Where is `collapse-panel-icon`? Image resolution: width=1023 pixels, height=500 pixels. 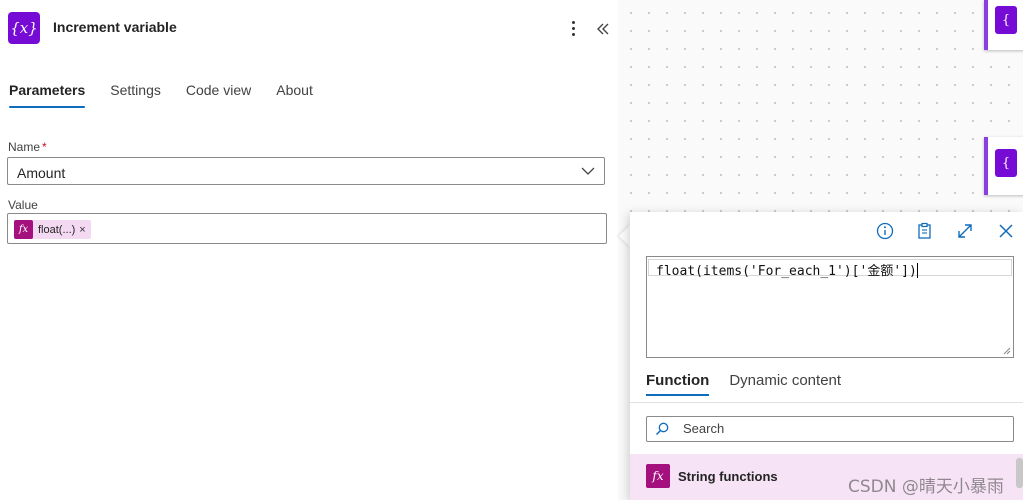
collapse-panel-icon is located at coordinates (603, 28).